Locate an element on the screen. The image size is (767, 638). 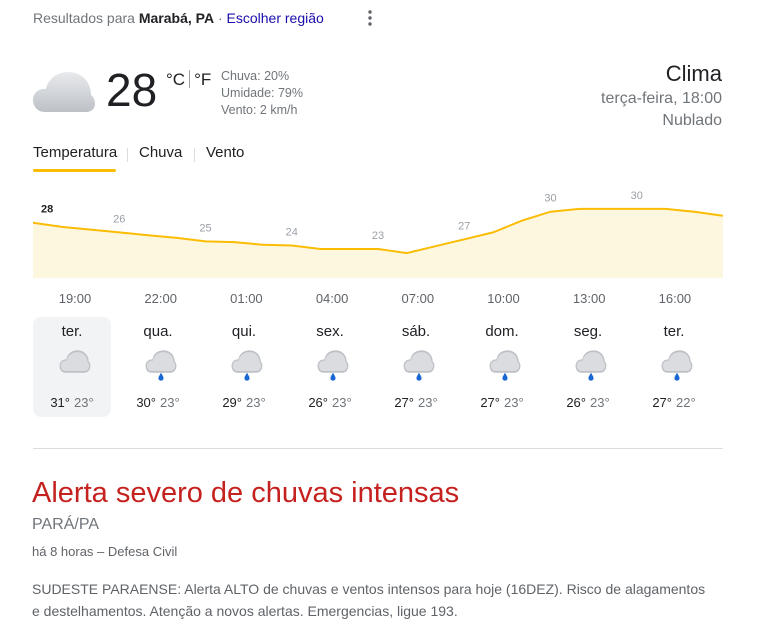
chart-time-label: 01:00 is located at coordinates (246, 298).